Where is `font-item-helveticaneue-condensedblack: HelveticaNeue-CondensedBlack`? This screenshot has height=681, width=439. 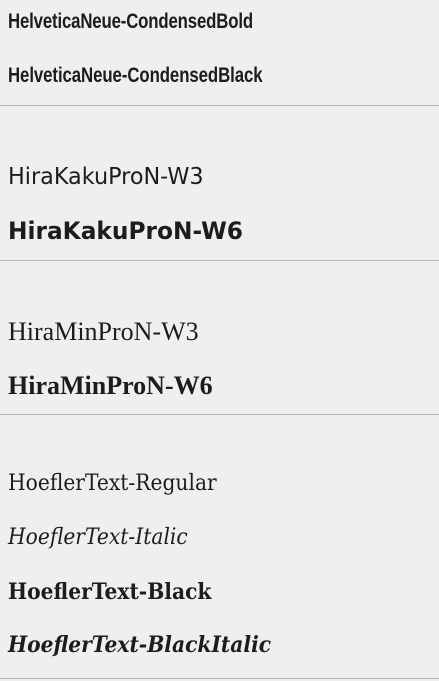 font-item-helveticaneue-condensedblack: HelveticaNeue-CondensedBlack is located at coordinates (180, 75).